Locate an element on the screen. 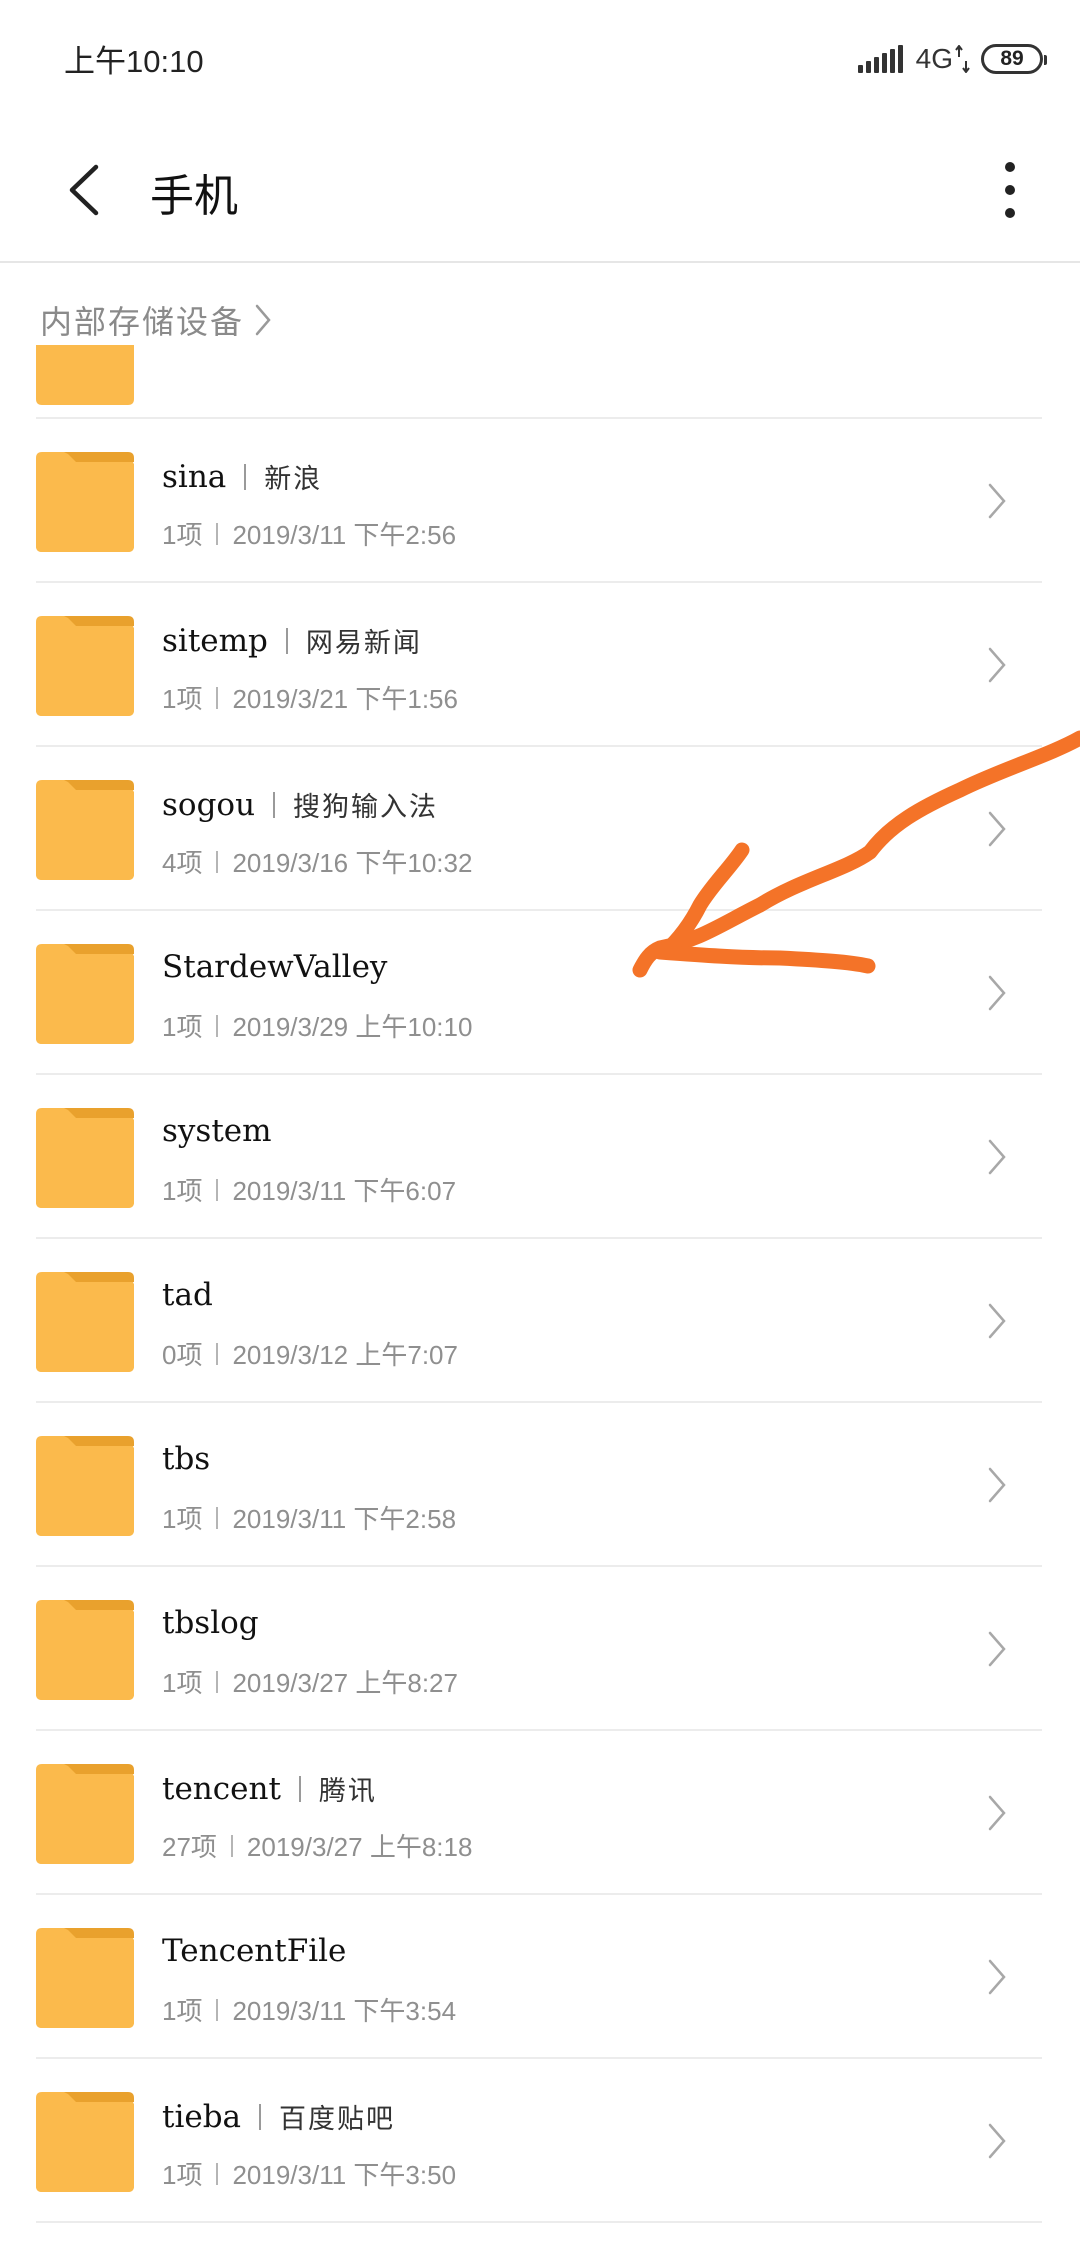 The image size is (1080, 2248). list-item: TencentFile 1项 2019/3/11 下午3:54 is located at coordinates (540, 1977).